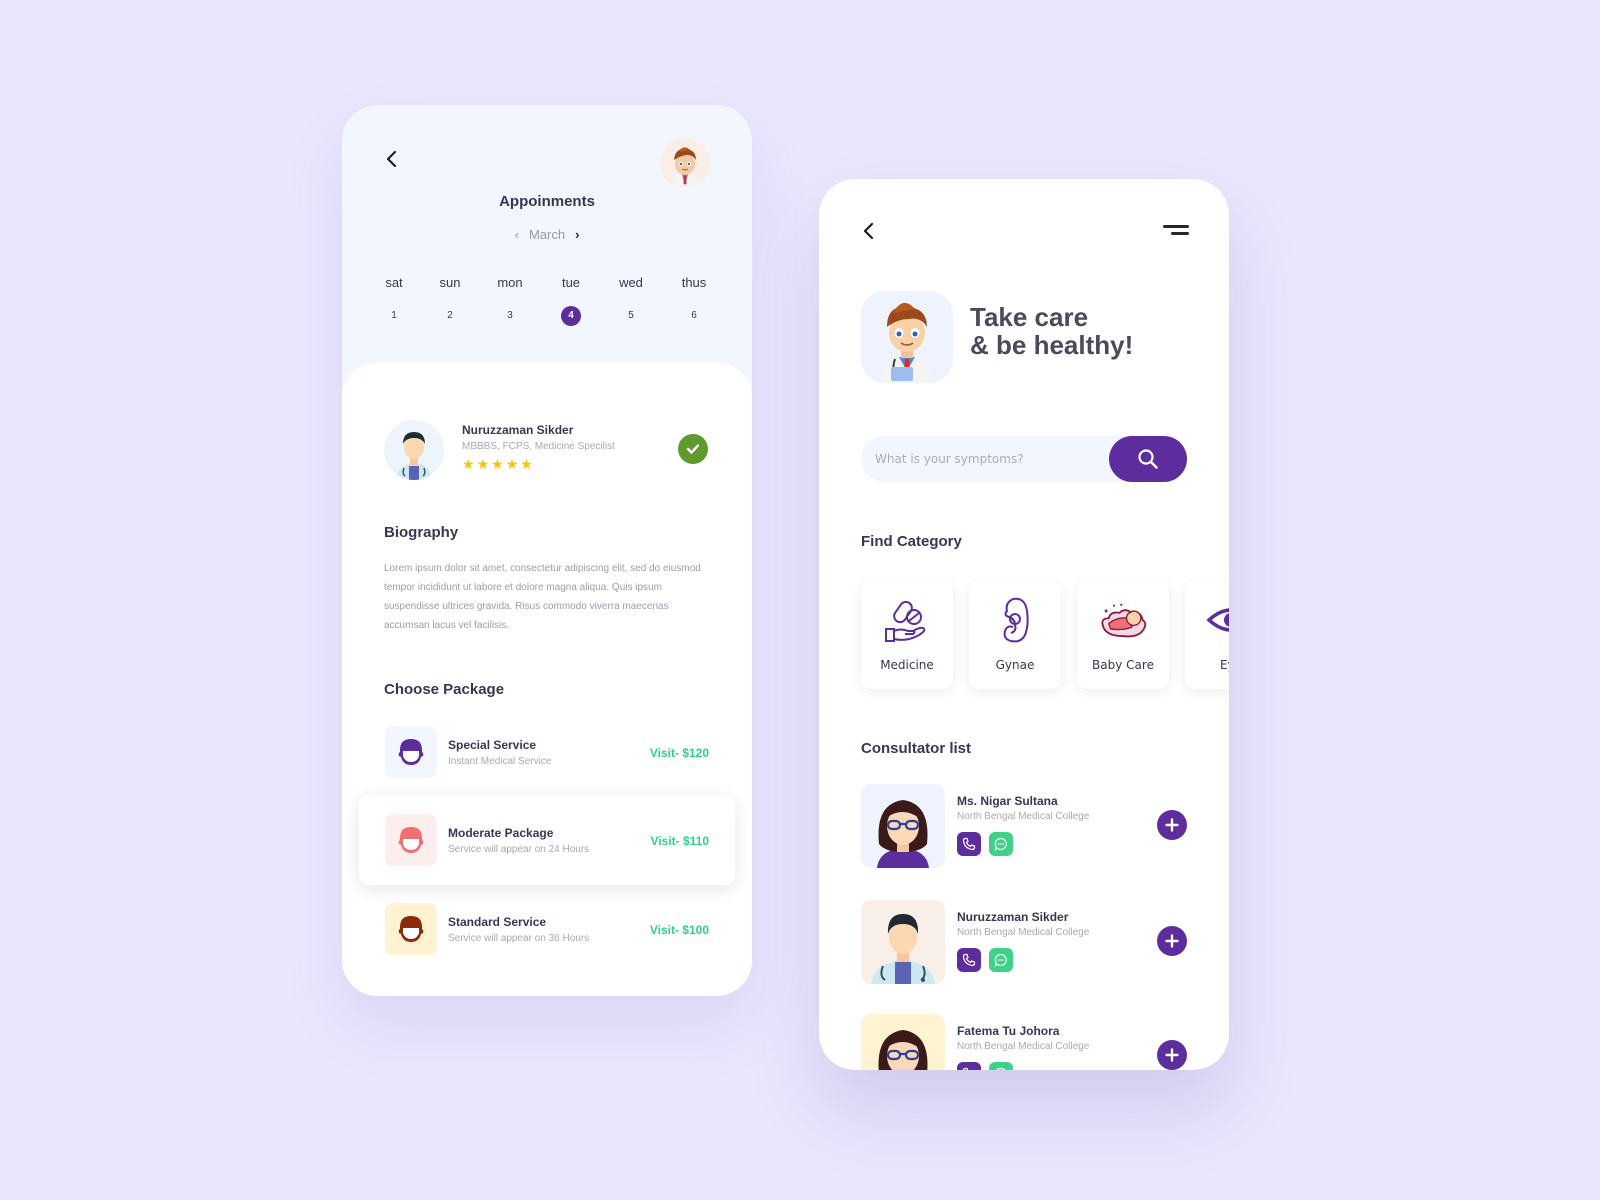 The width and height of the screenshot is (1600, 1200). I want to click on category-label: Baby Care, so click(1123, 665).